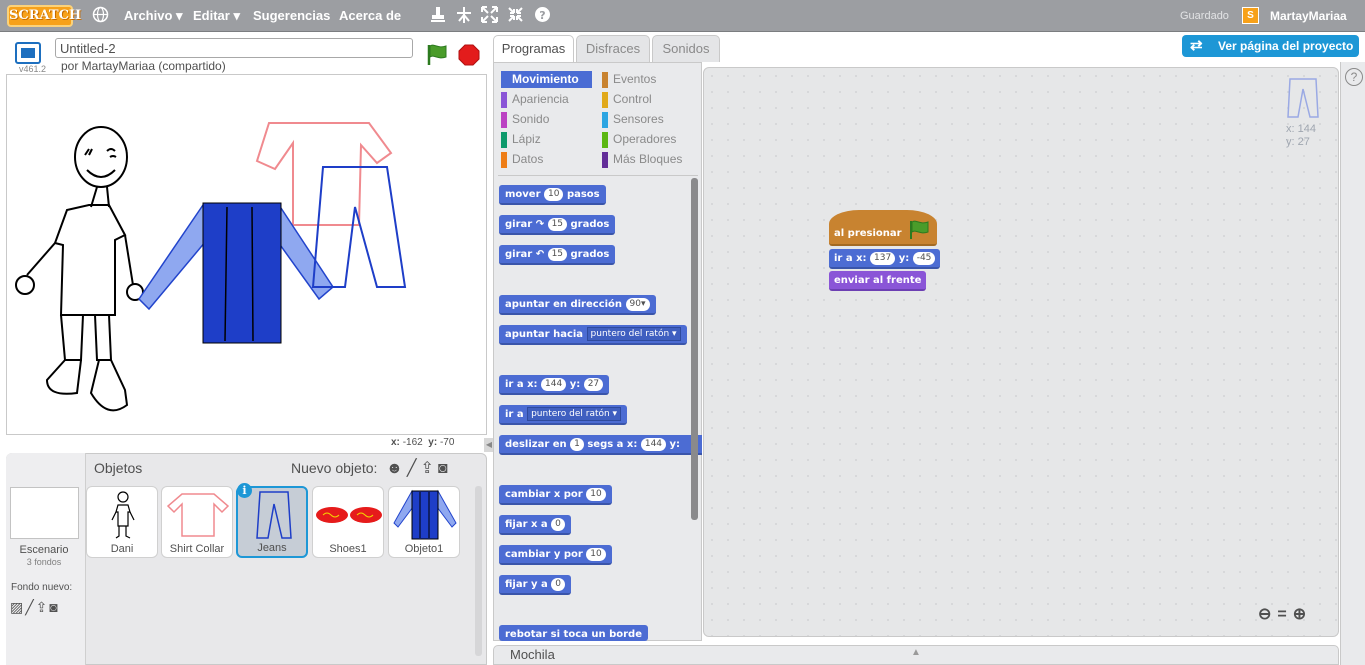 The image size is (1365, 665). What do you see at coordinates (540, 254) in the screenshot?
I see `turn-left-icon: ↶` at bounding box center [540, 254].